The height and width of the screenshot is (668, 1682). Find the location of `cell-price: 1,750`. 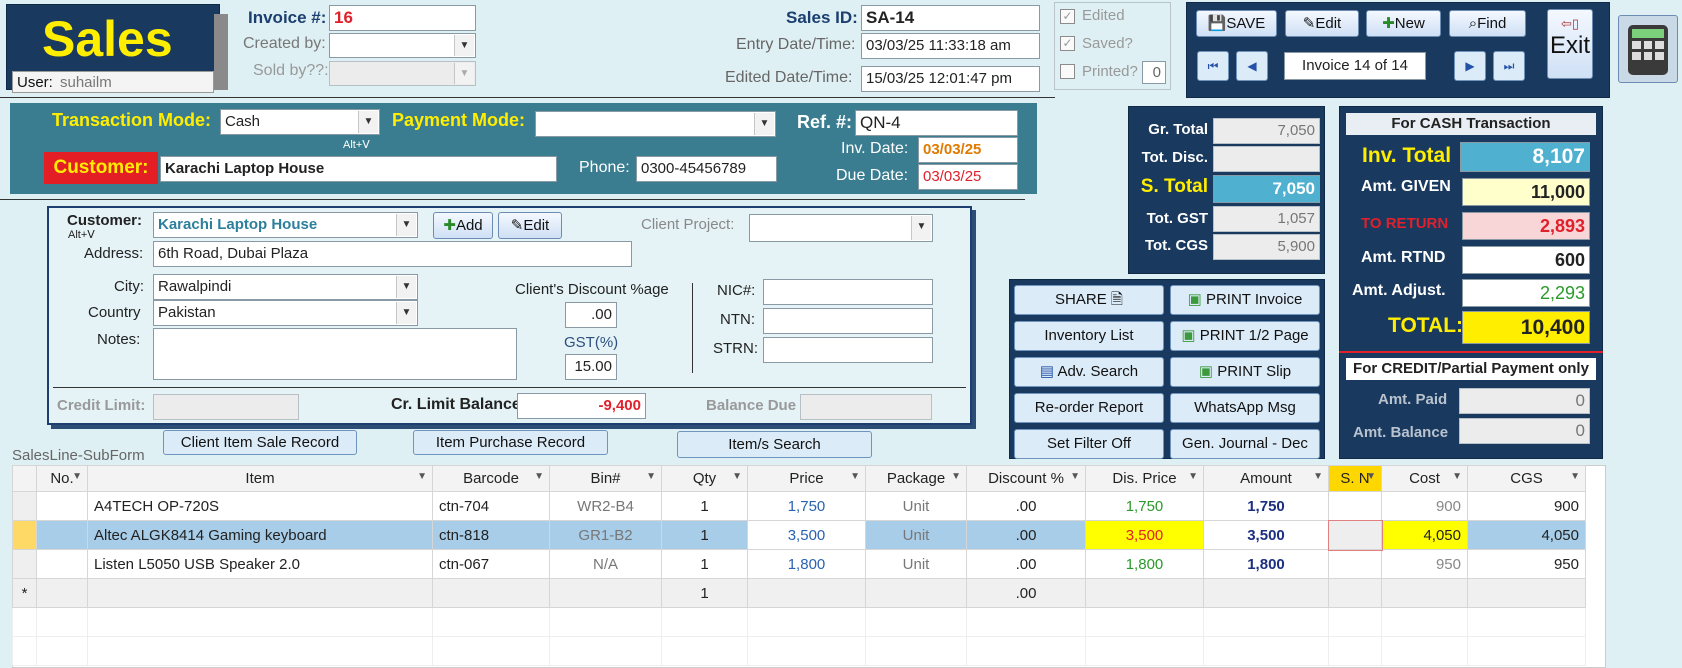

cell-price: 1,750 is located at coordinates (806, 506).